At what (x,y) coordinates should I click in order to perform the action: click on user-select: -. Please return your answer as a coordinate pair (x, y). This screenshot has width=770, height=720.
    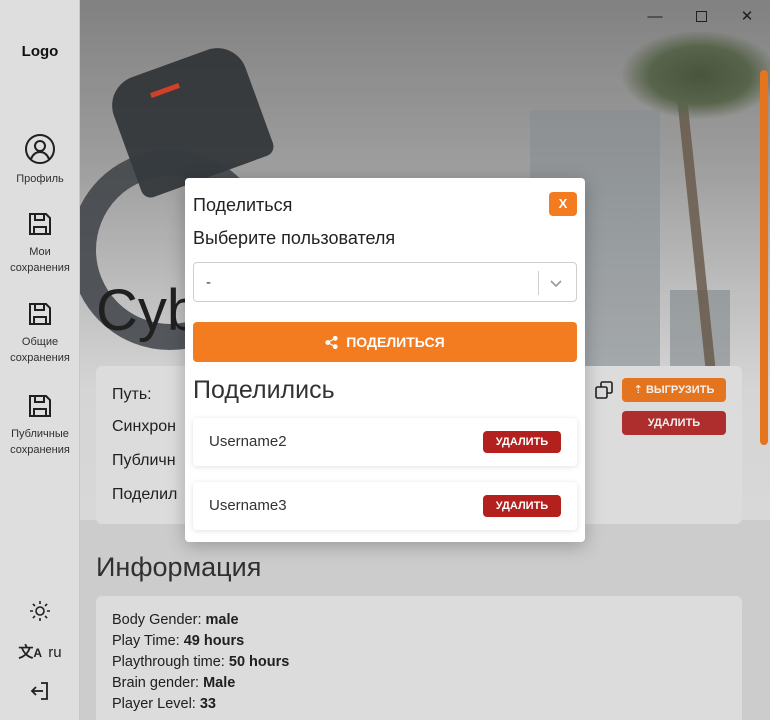
    Looking at the image, I should click on (385, 282).